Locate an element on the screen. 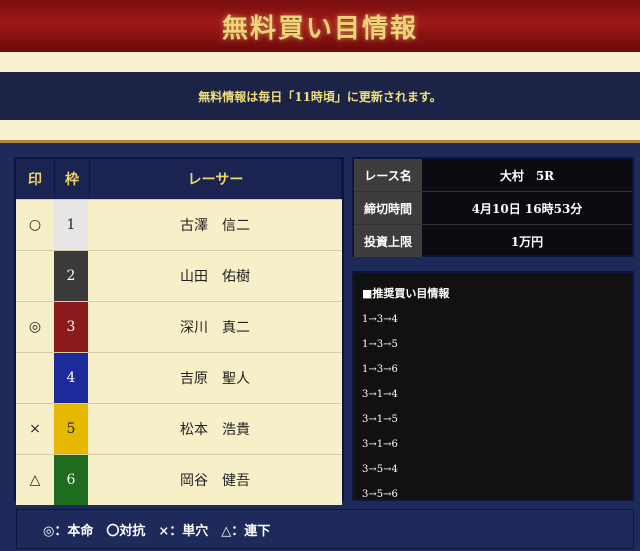 Image resolution: width=640 pixels, height=551 pixels. racer-name: 深川 真二 is located at coordinates (215, 328).